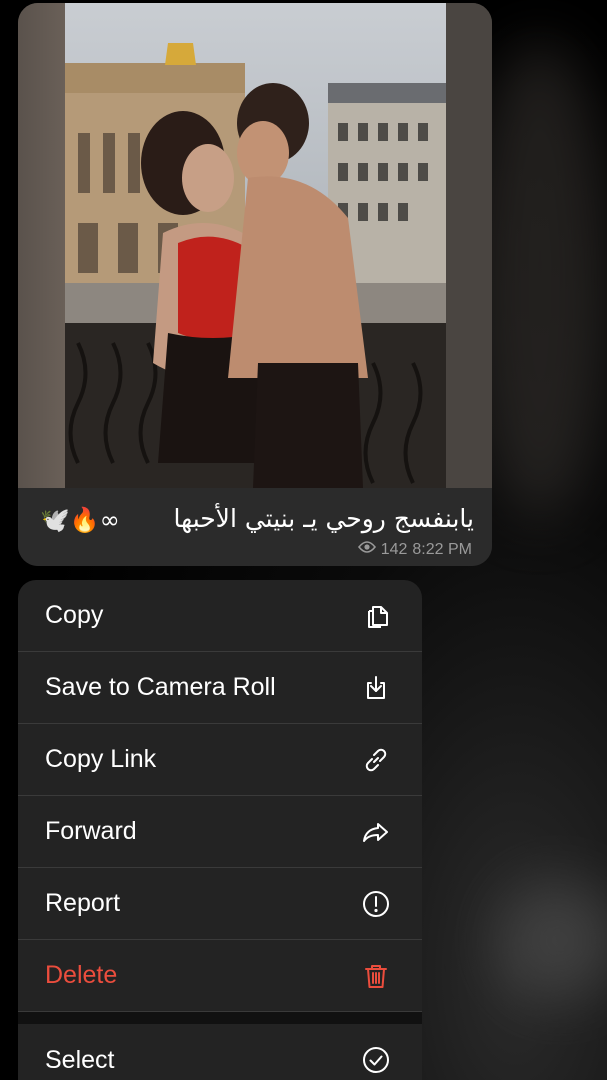 Image resolution: width=607 pixels, height=1080 pixels. I want to click on menu-item-forward: Forward, so click(220, 832).